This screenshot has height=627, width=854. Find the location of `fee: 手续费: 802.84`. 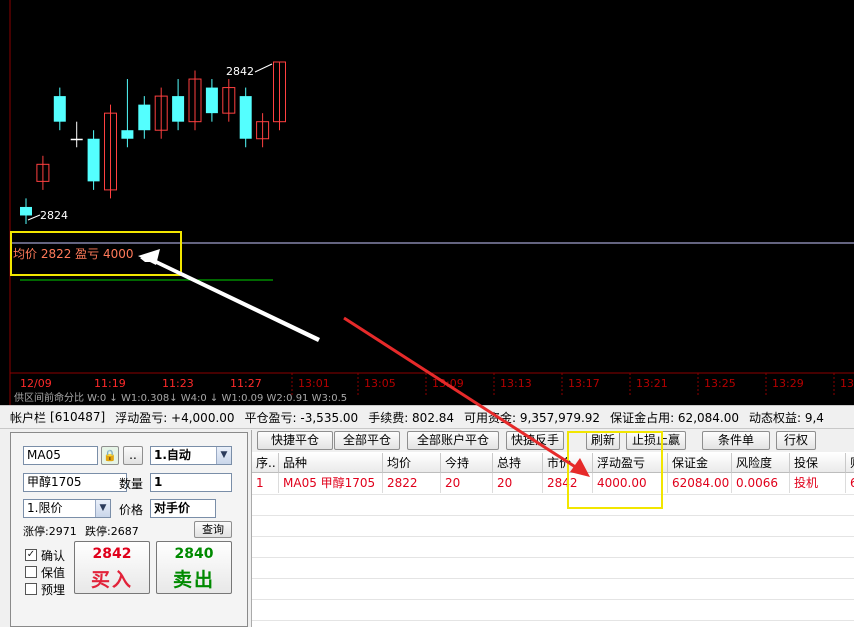

fee: 手续费: 802.84 is located at coordinates (411, 417).